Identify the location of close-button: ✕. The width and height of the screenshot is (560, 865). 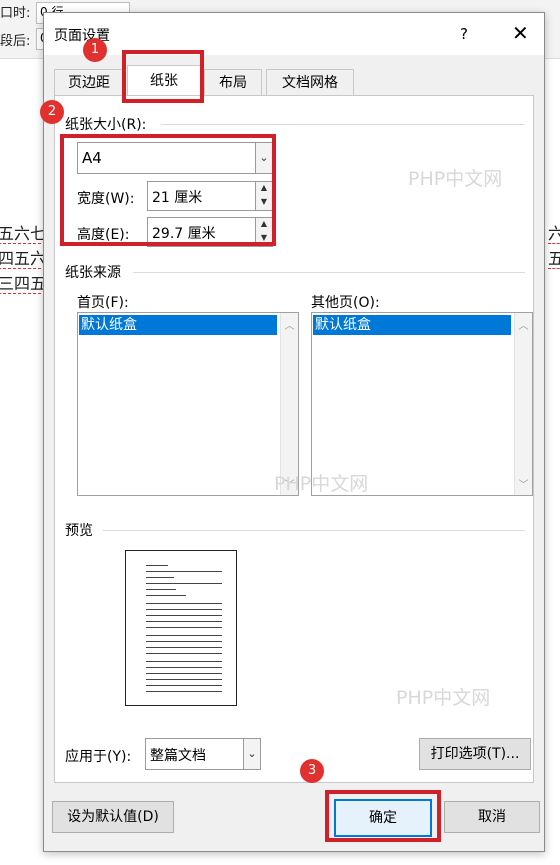
(520, 33).